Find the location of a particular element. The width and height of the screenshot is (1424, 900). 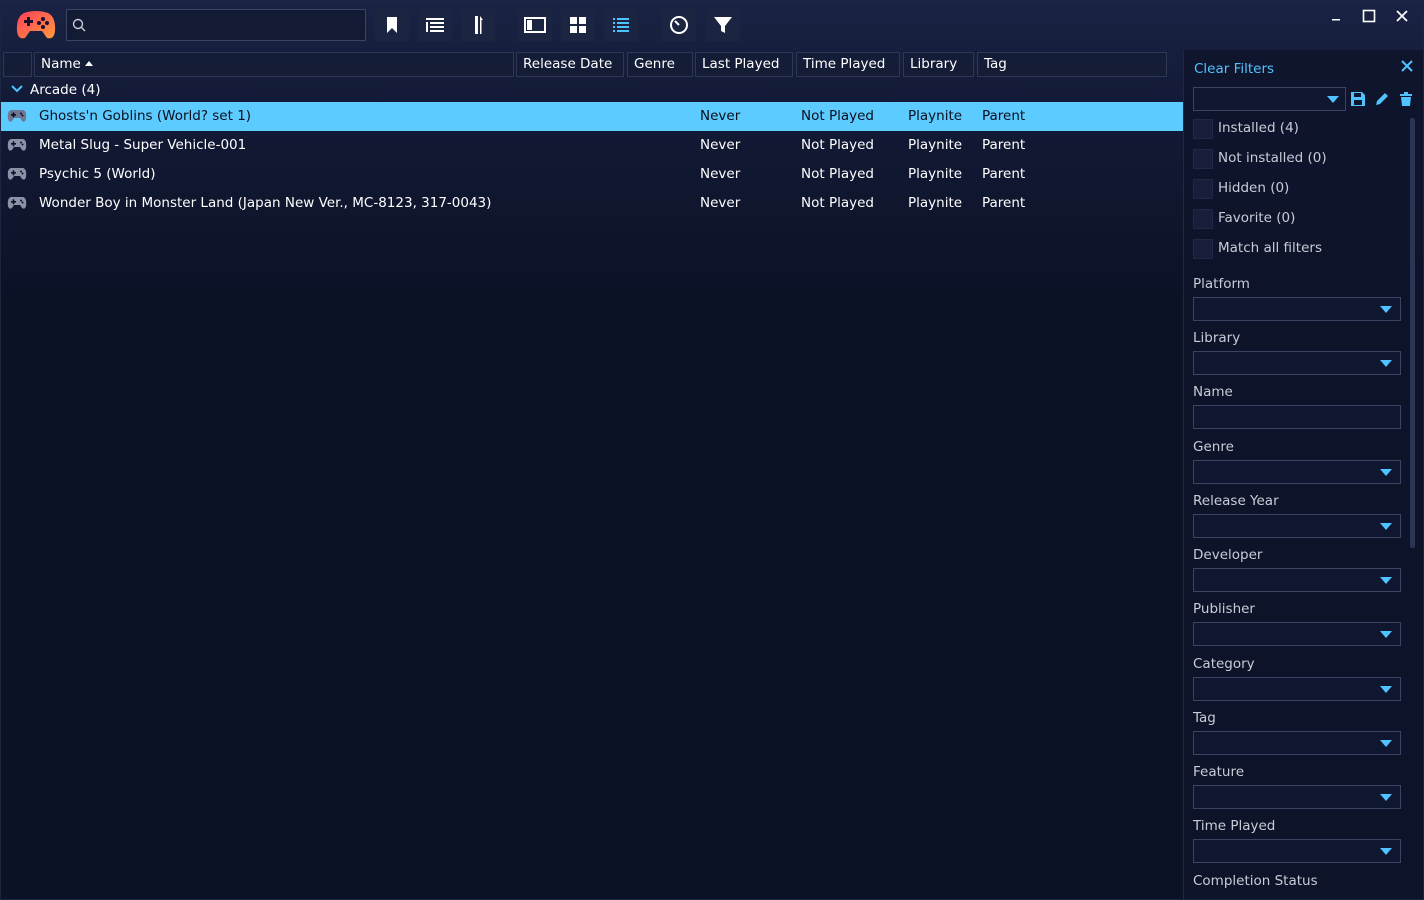

maximize-icon is located at coordinates (1369, 16).